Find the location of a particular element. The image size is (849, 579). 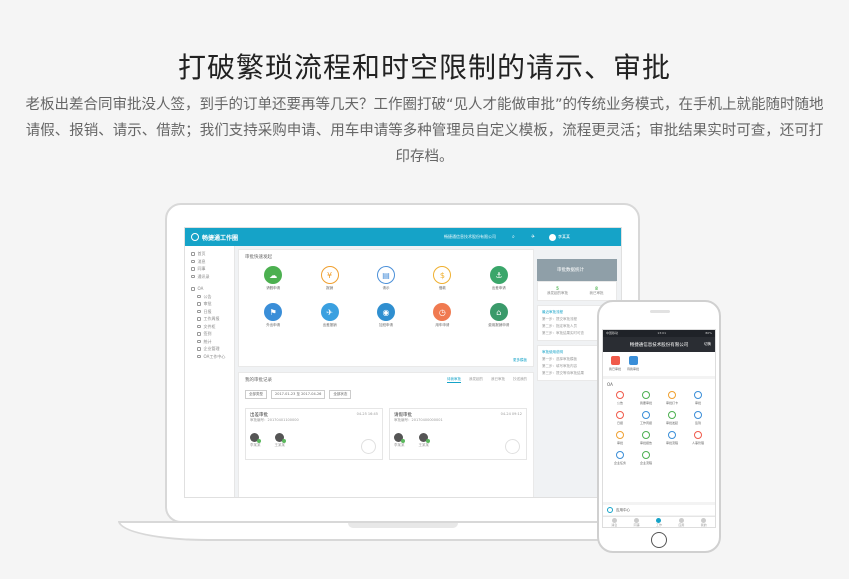

oa-item: 审批发起 is located at coordinates (672, 418).